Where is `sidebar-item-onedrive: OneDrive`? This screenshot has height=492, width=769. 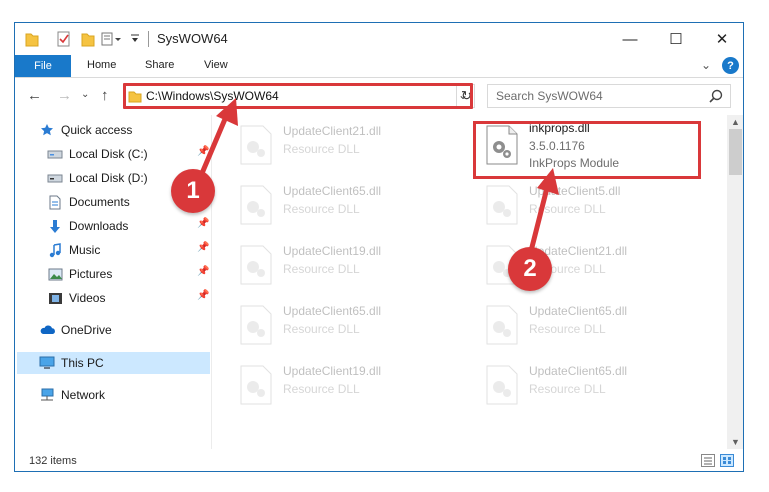
sidebar-item-onedrive: OneDrive is located at coordinates (75, 330).